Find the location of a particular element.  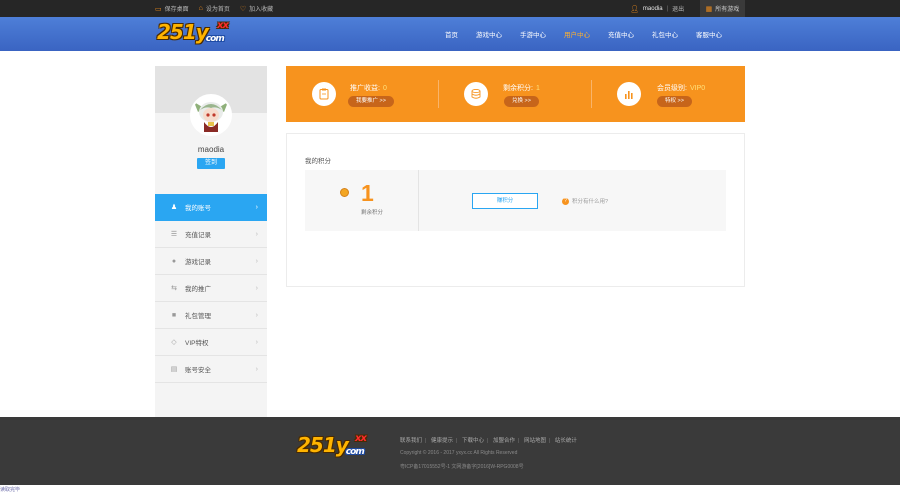

main-nav: 首页 游戏中心 手游中心 用户中心 充值中心 礼包中心 客服中心 is located at coordinates (592, 34).